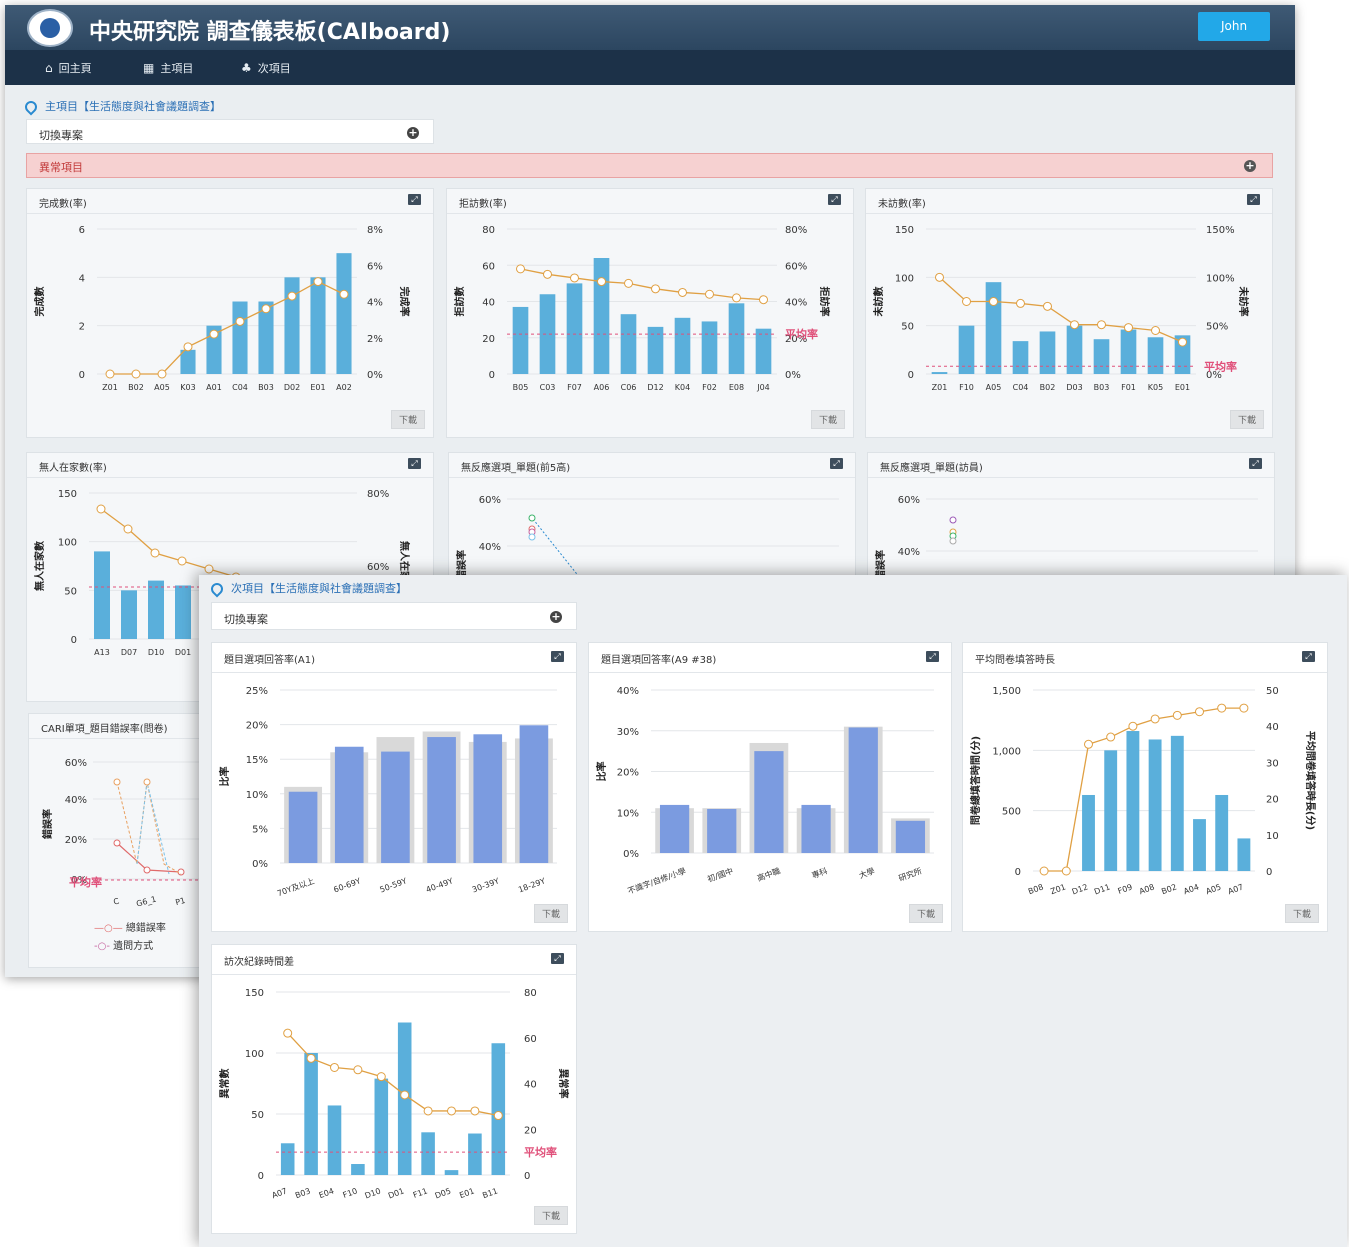 This screenshot has height=1247, width=1349. I want to click on app-header: 中央研究院 調查儀表板(CAIboard) John, so click(650, 27).